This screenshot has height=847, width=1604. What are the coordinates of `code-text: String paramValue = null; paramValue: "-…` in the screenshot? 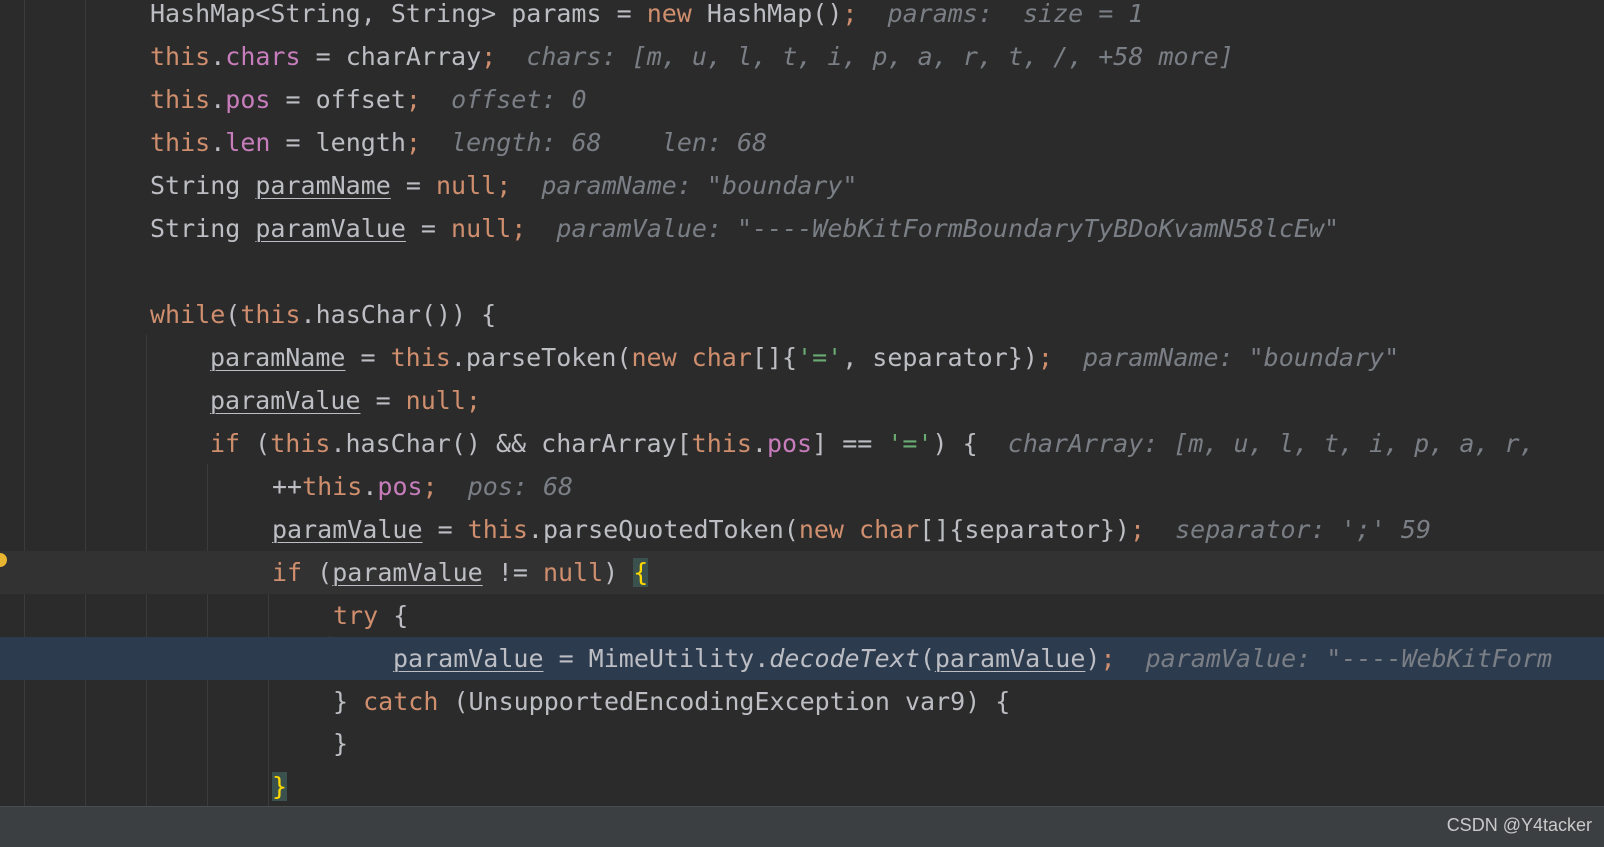 It's located at (744, 228).